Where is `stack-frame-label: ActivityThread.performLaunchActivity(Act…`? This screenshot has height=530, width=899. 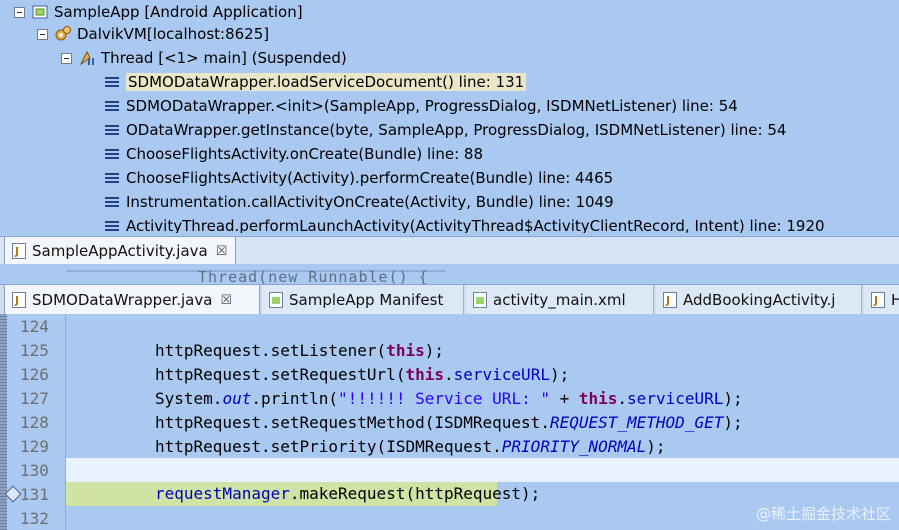 stack-frame-label: ActivityThread.performLaunchActivity(Act… is located at coordinates (475, 225).